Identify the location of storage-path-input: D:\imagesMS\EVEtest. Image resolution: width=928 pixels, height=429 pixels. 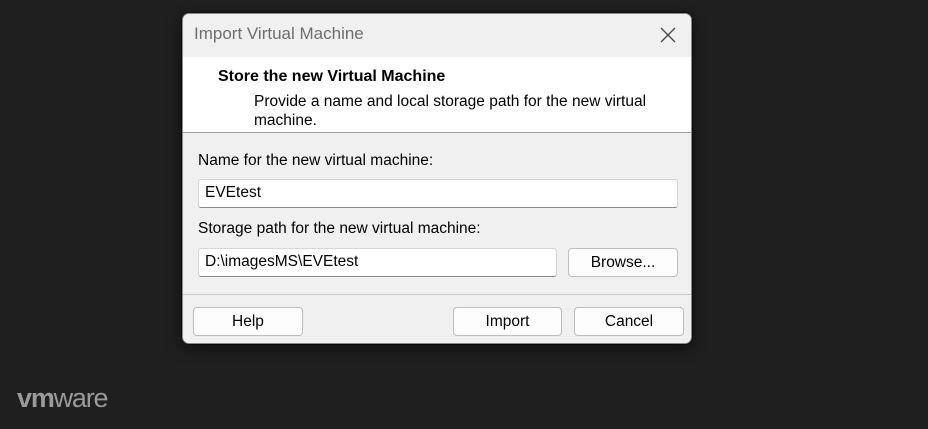
(377, 262).